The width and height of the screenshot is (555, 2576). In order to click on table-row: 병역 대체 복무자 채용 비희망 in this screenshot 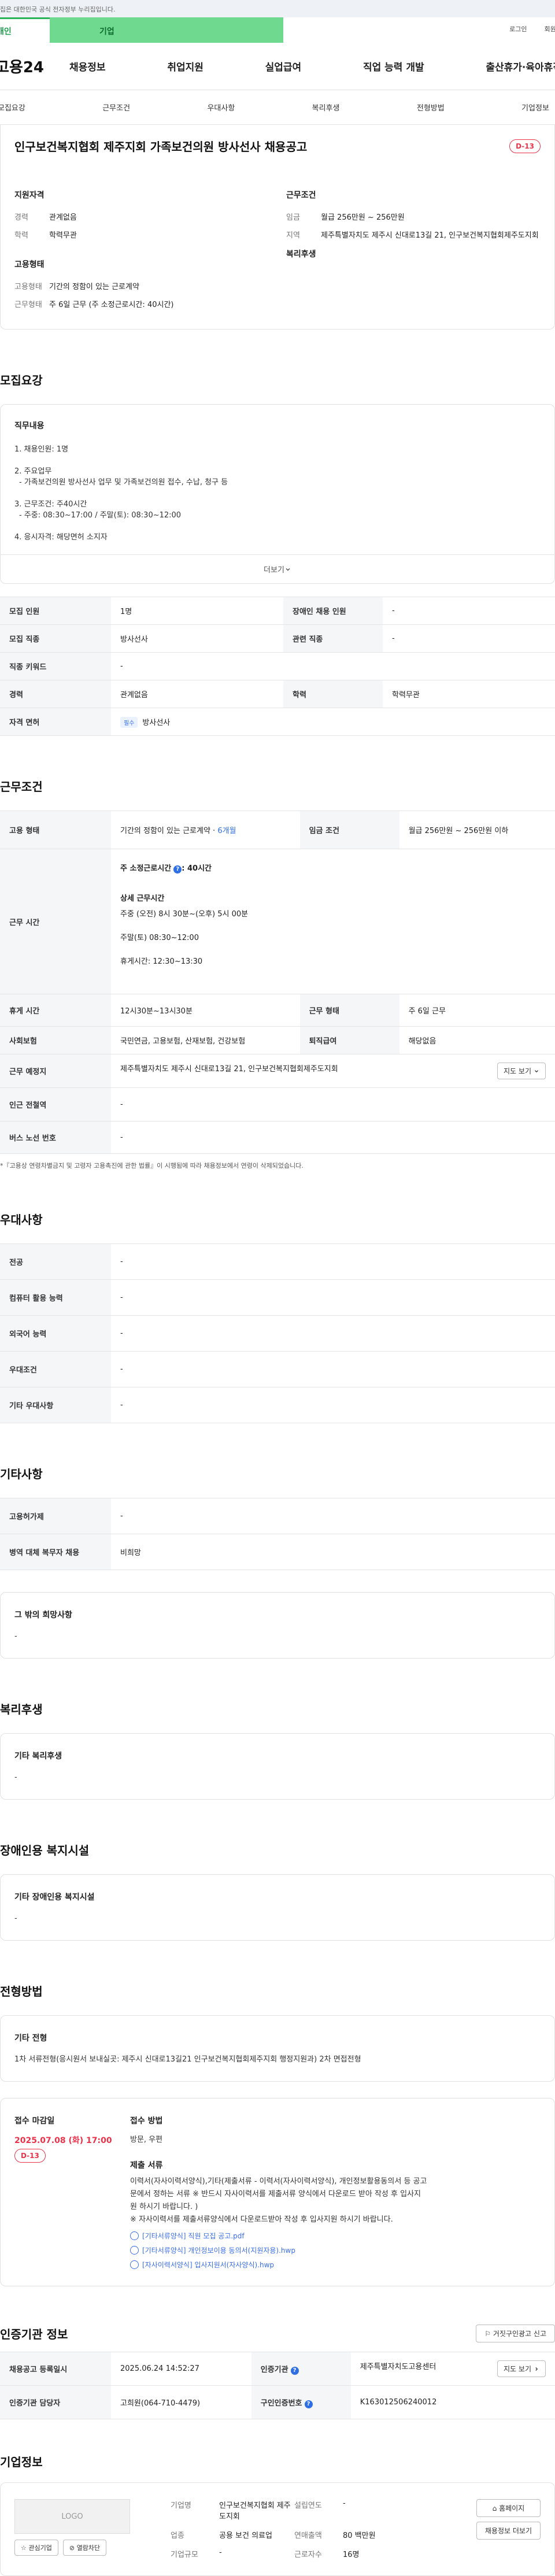, I will do `click(277, 1552)`.